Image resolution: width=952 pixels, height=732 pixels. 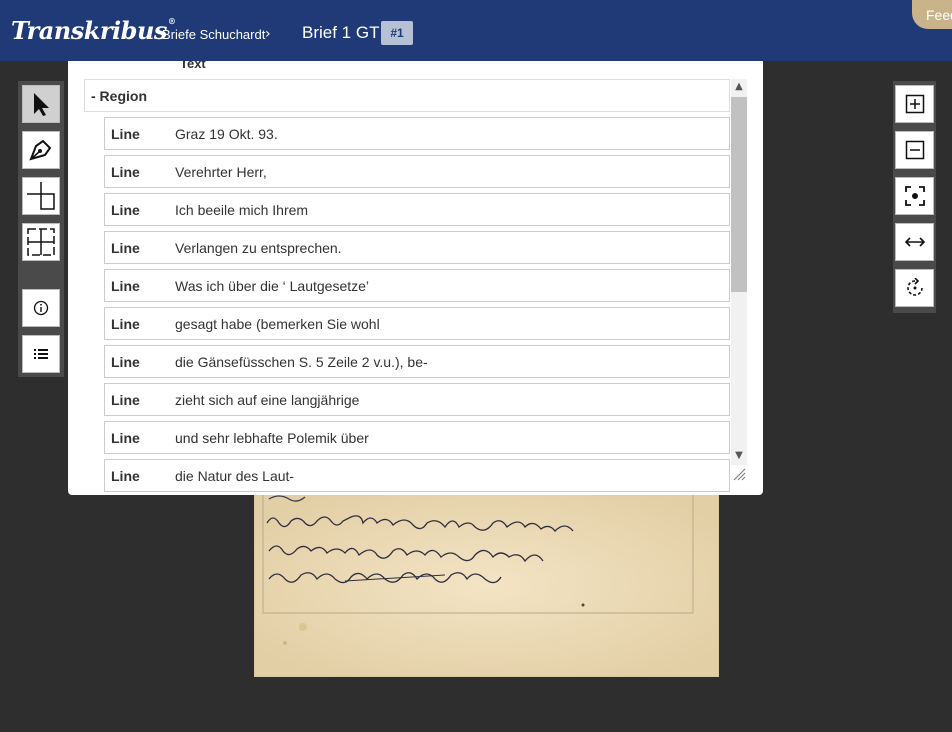 I want to click on info-icon, so click(x=41, y=308).